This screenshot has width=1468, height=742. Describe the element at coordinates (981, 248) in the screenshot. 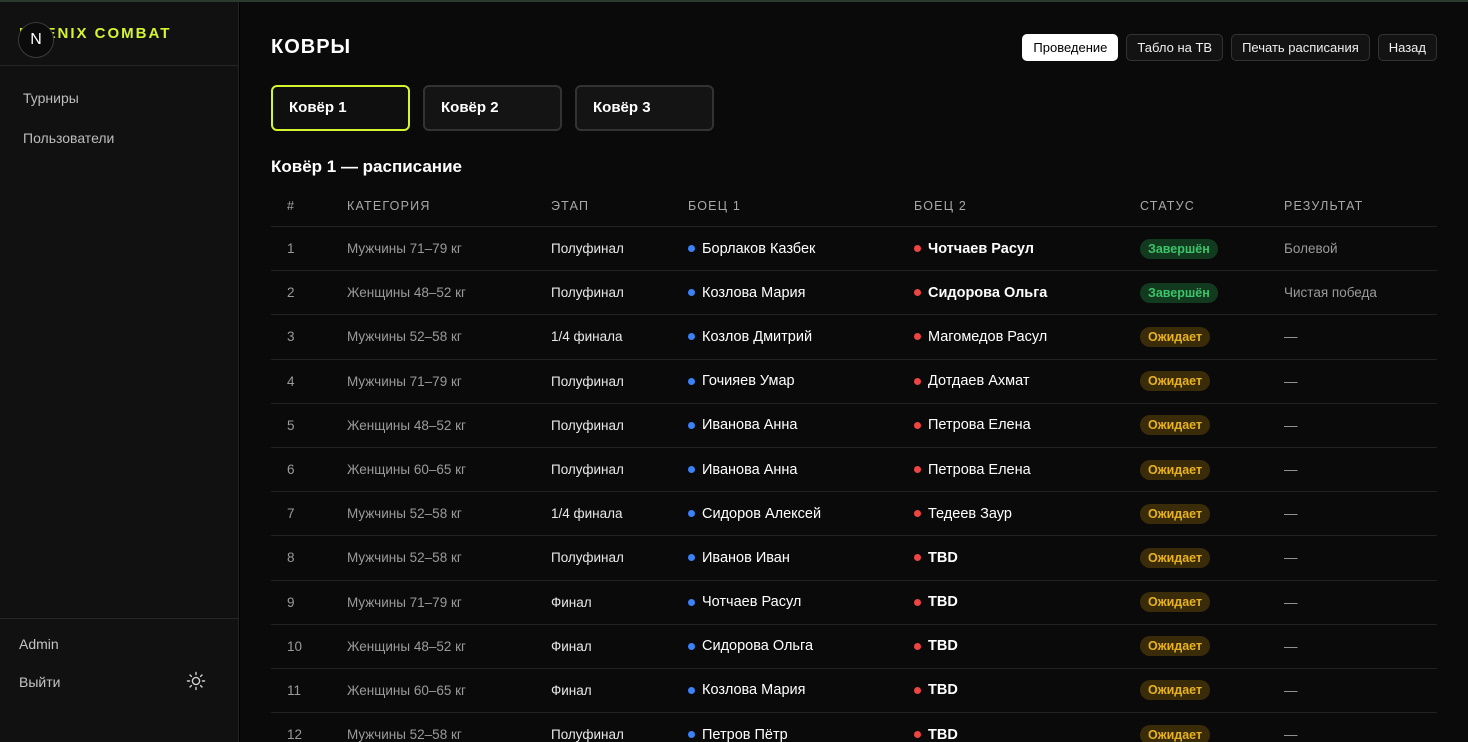

I see `fighter2-name: Чотчаев Расул` at that location.